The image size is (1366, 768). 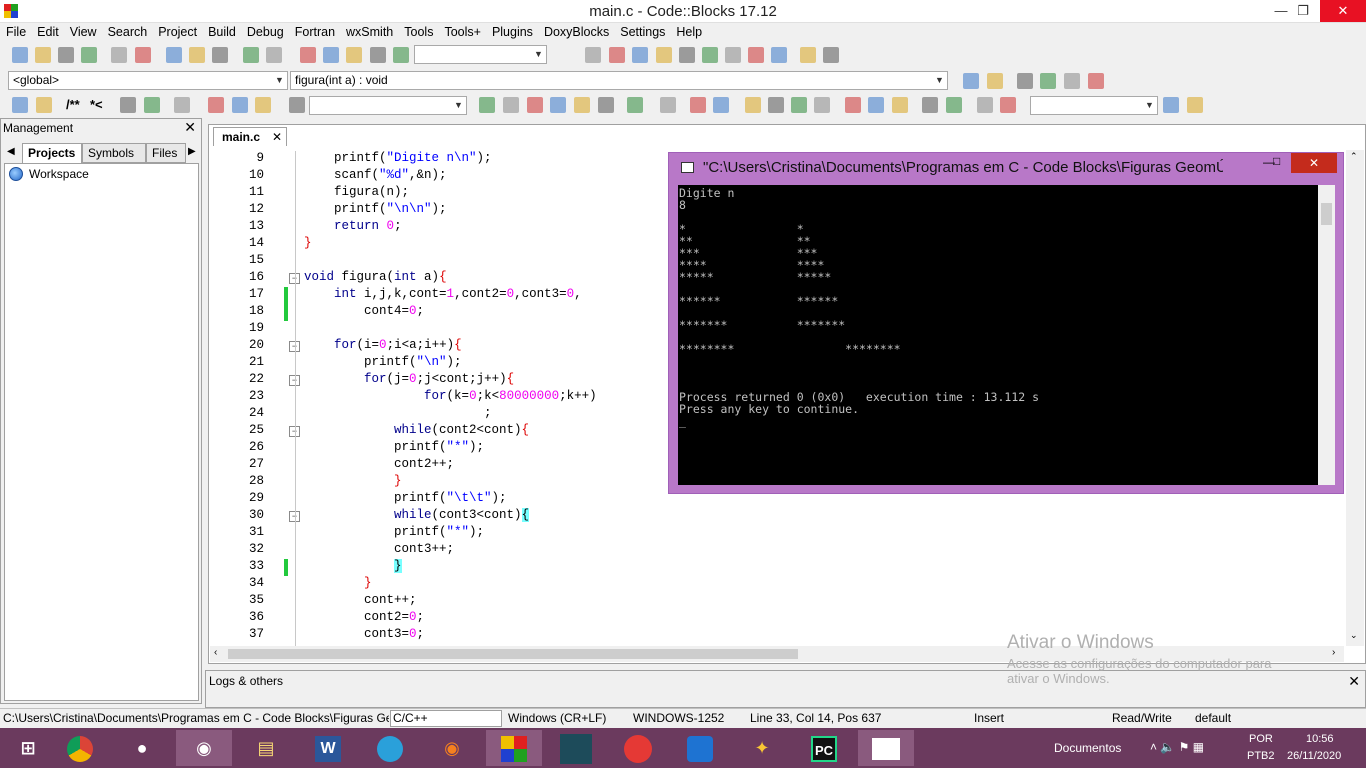 What do you see at coordinates (375, 277) in the screenshot?
I see `code-line: void figura(int a){` at bounding box center [375, 277].